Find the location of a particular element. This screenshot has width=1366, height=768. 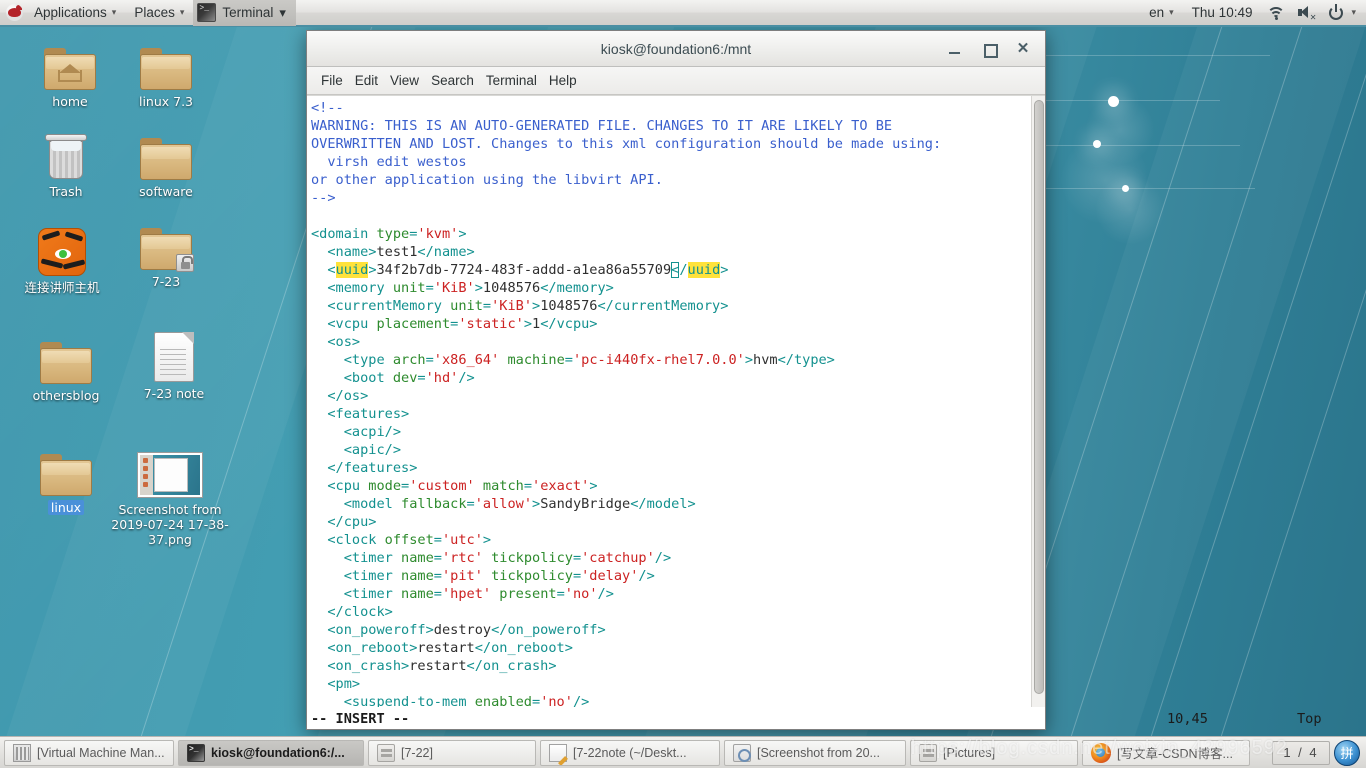

desktop-icon-label: 7-23 is located at coordinates (166, 281).